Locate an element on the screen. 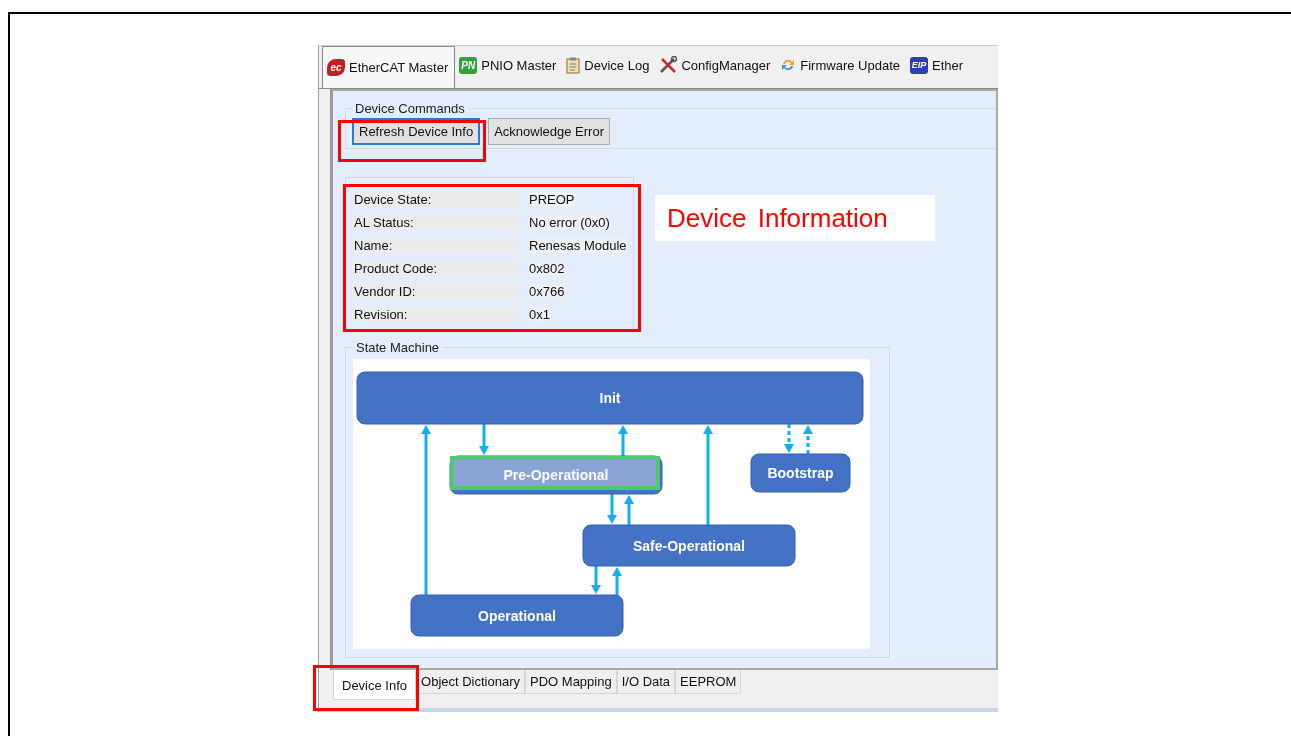  tab: PN PNIO Master is located at coordinates (509, 69).